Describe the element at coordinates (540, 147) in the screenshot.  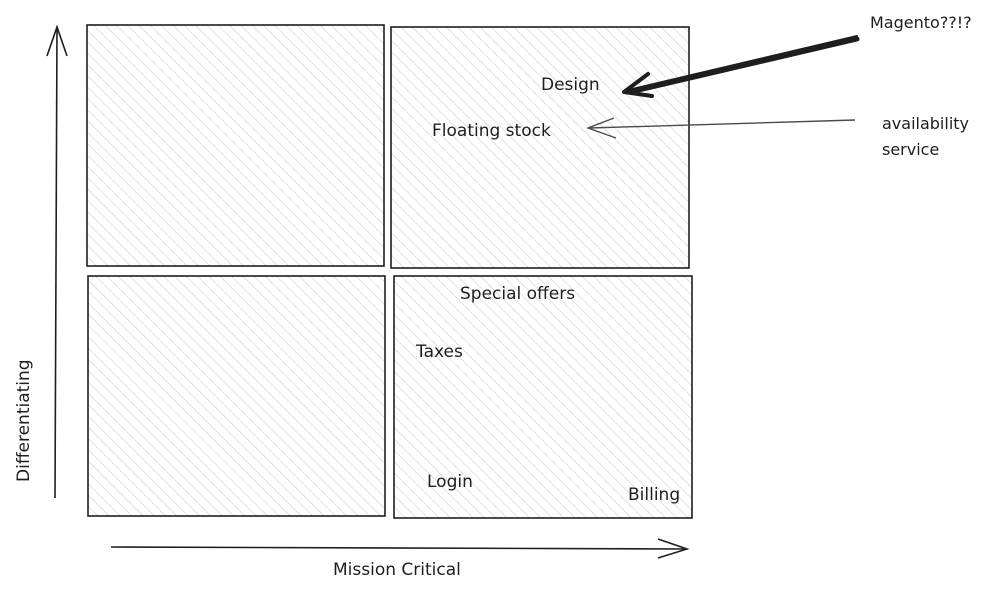
I see `quadrant-top-right` at that location.